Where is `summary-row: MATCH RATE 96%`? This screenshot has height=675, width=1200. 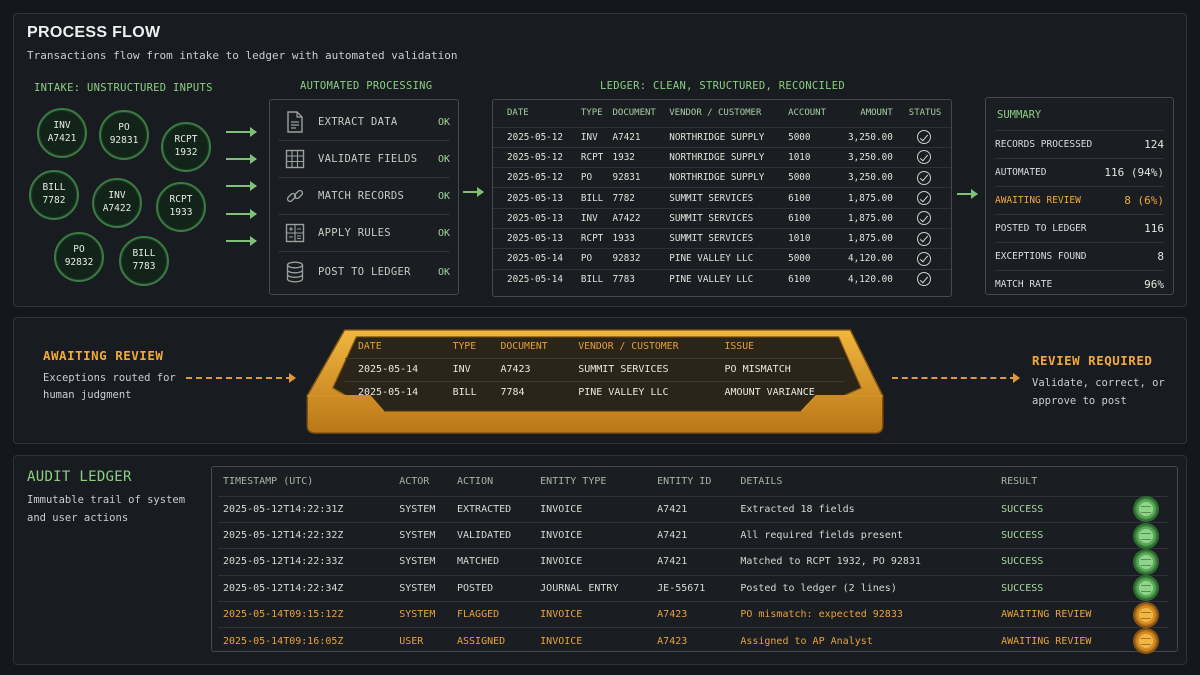 summary-row: MATCH RATE 96% is located at coordinates (1079, 284).